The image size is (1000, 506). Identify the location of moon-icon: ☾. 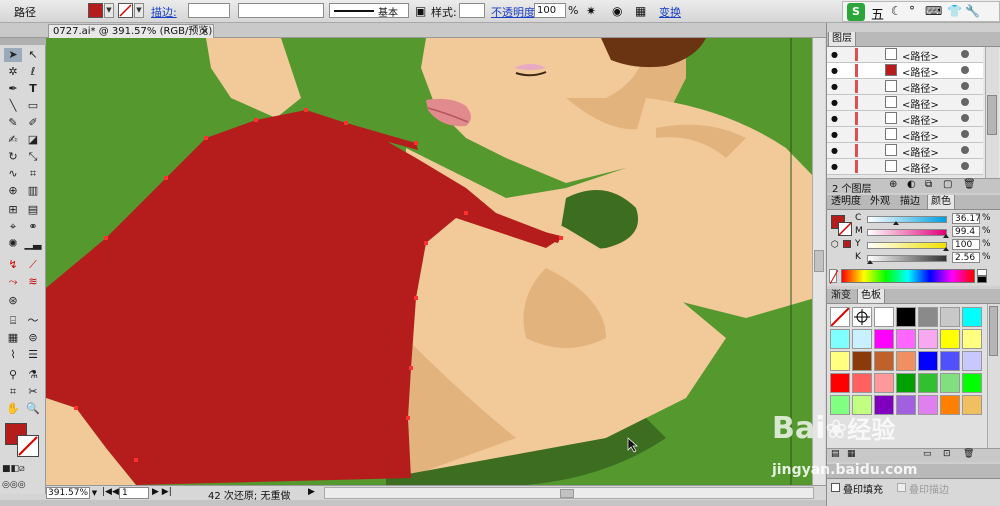
(896, 11).